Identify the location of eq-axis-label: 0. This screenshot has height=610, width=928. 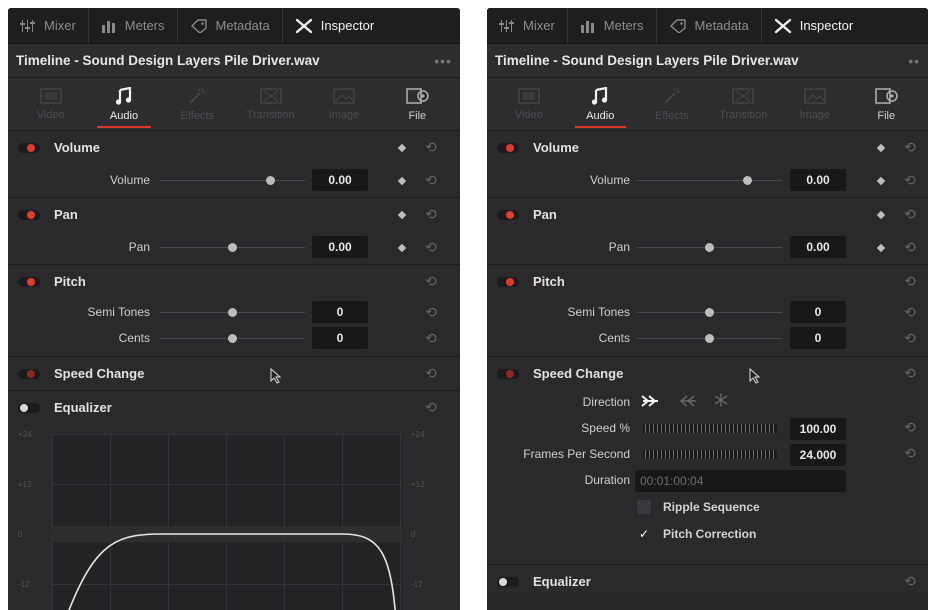
(20, 534).